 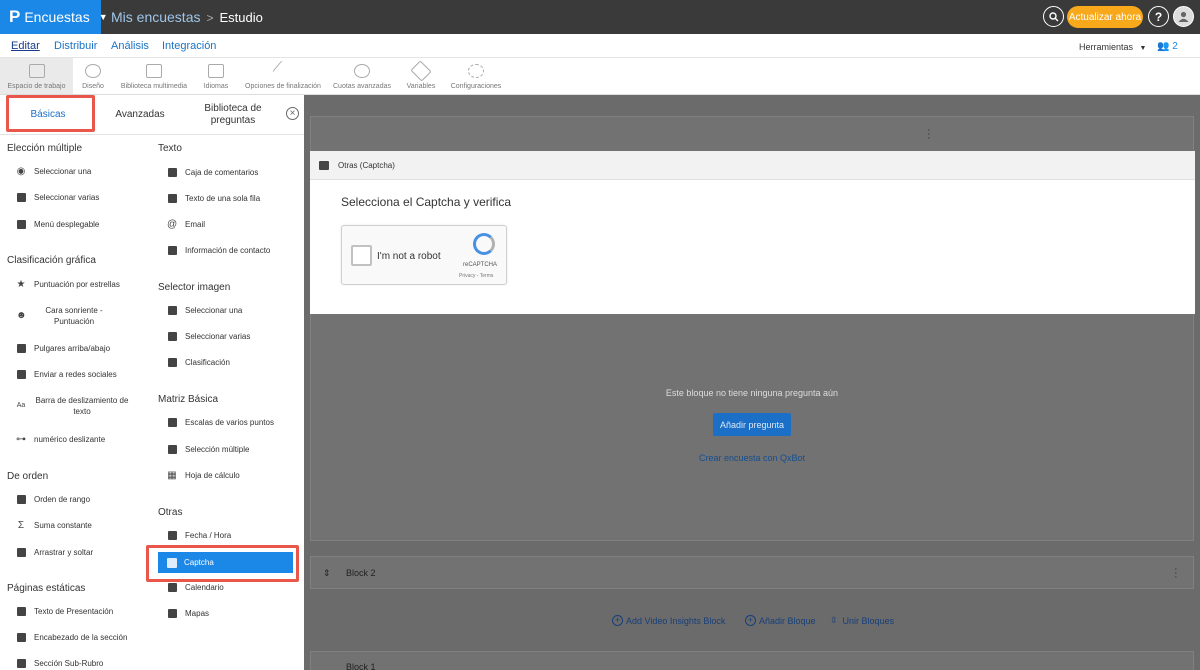 I want to click on section-header-icon, so click(x=21, y=637).